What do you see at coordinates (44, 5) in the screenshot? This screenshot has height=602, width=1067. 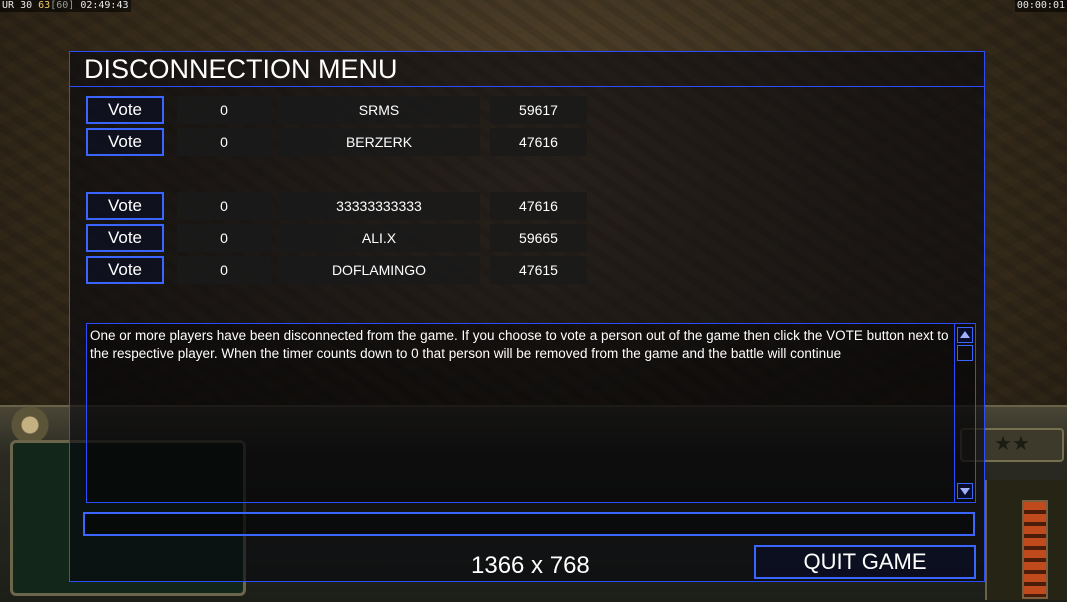 I see `fps-secondary: 63` at bounding box center [44, 5].